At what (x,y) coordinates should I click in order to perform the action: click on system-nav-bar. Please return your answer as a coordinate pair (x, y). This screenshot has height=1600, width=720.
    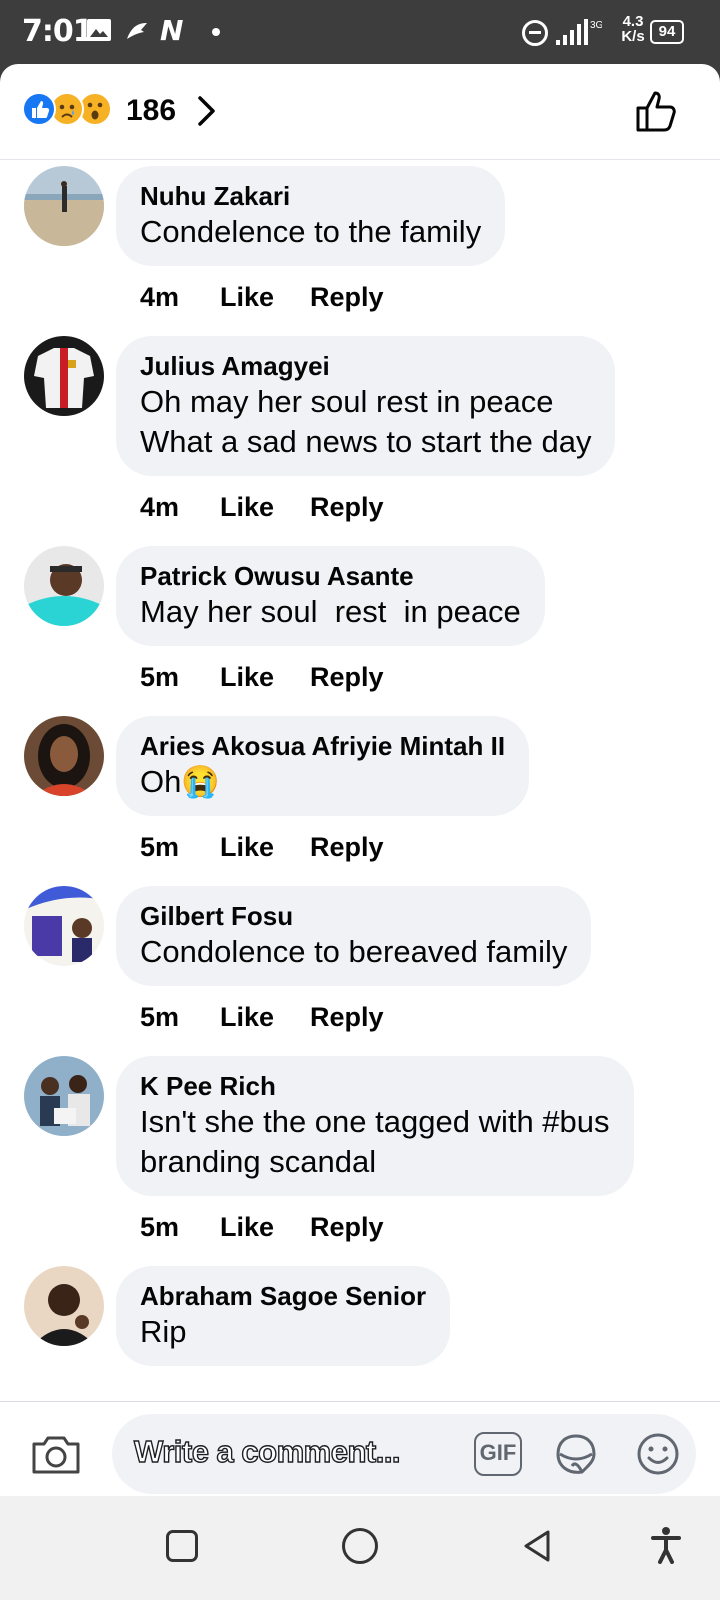
    Looking at the image, I should click on (360, 1548).